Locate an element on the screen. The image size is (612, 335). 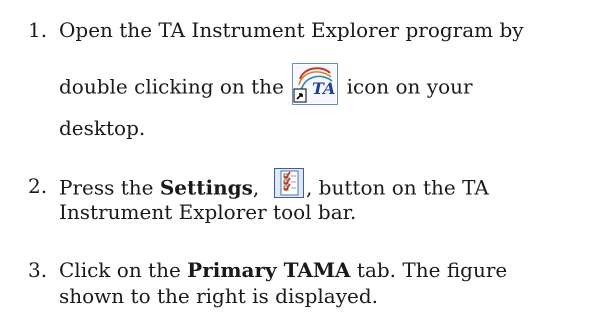
step-3-text-before: Click on the is located at coordinates (120, 270).